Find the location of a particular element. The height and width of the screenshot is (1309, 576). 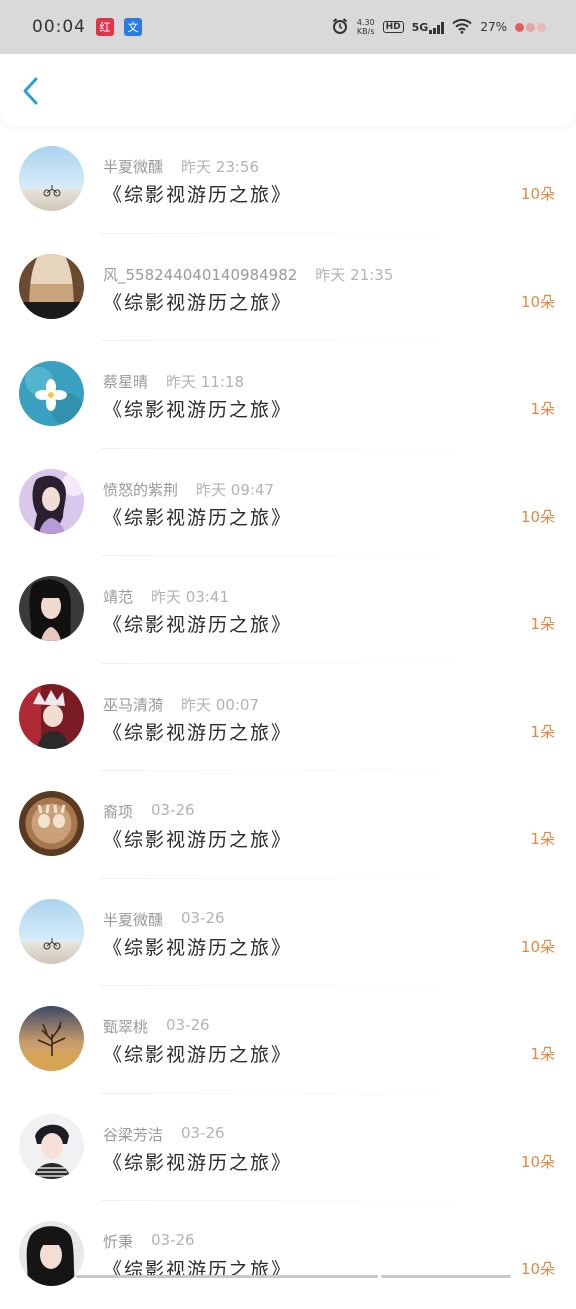

username: 愤怒的紫荆 is located at coordinates (140, 489).